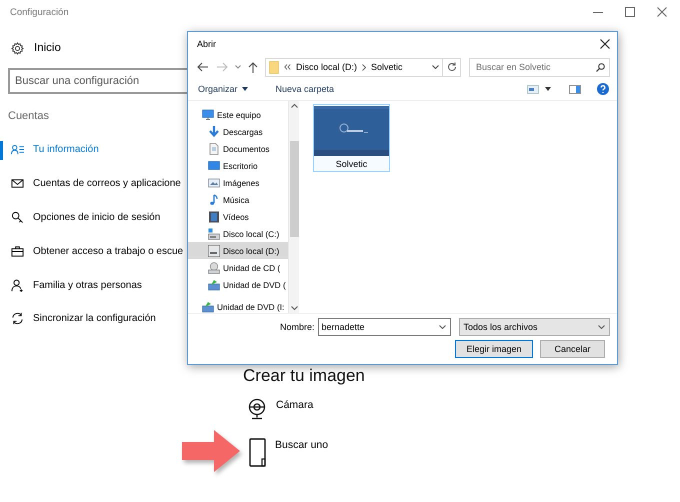 Image resolution: width=680 pixels, height=502 pixels. I want to click on chevron-icon, so click(364, 67).